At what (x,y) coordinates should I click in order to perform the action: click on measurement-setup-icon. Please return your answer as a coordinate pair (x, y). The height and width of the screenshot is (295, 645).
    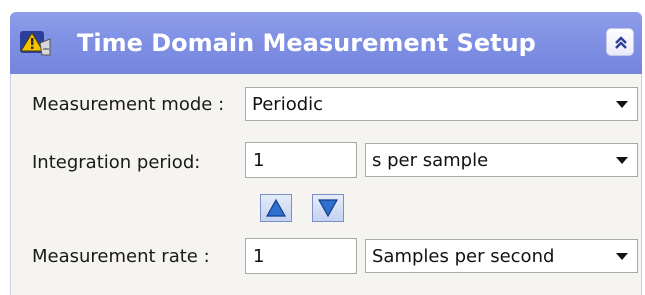
    Looking at the image, I should click on (35, 42).